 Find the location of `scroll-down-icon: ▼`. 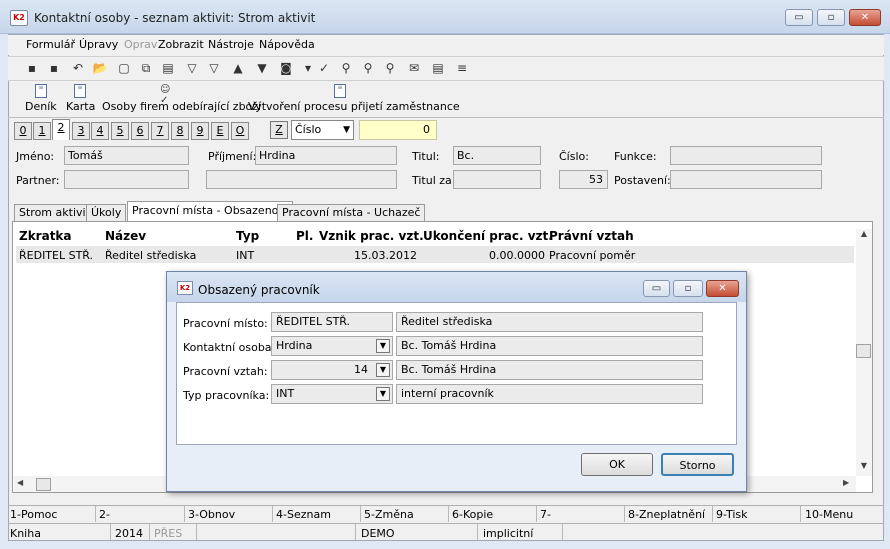

scroll-down-icon: ▼ is located at coordinates (864, 468).